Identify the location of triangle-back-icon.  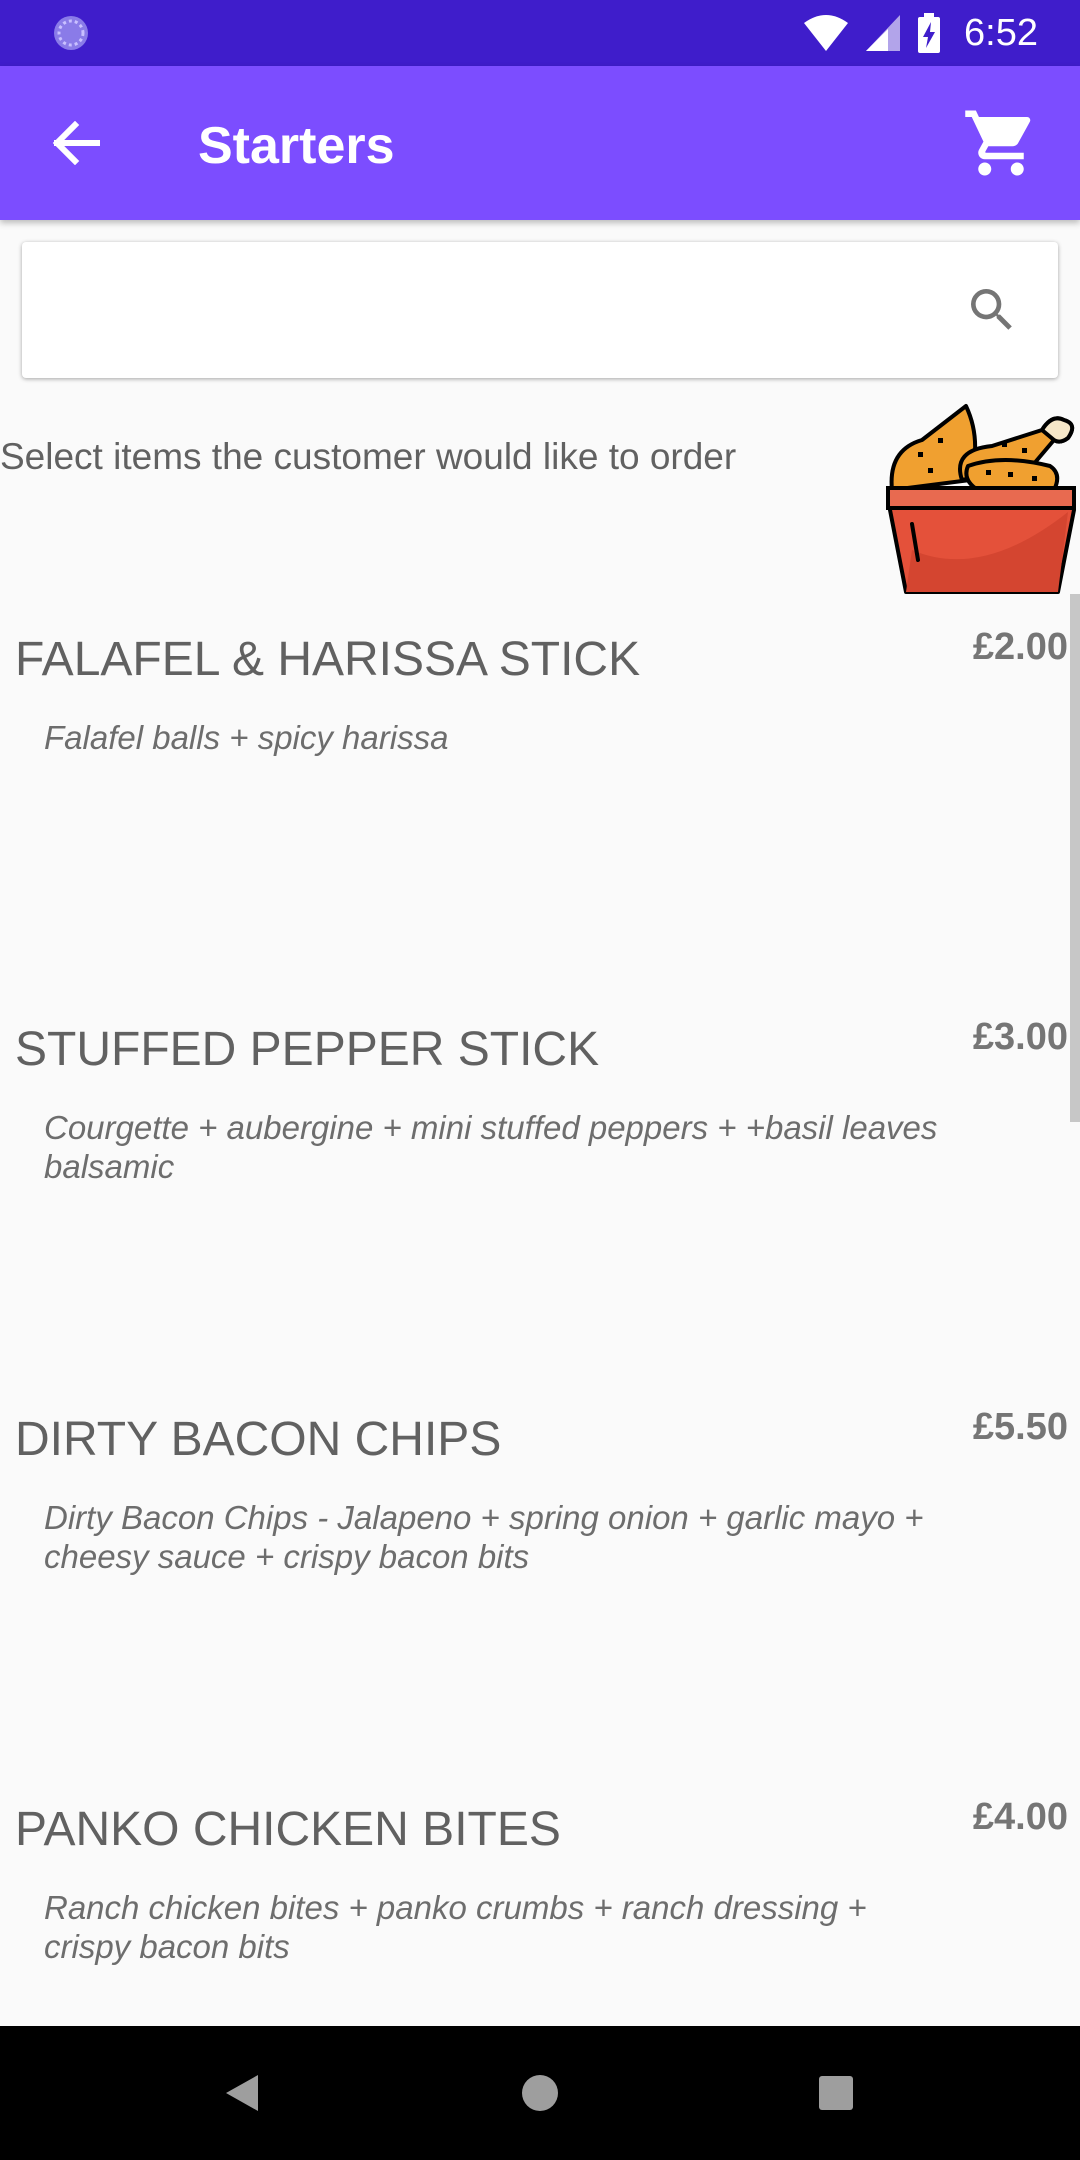
(242, 2093).